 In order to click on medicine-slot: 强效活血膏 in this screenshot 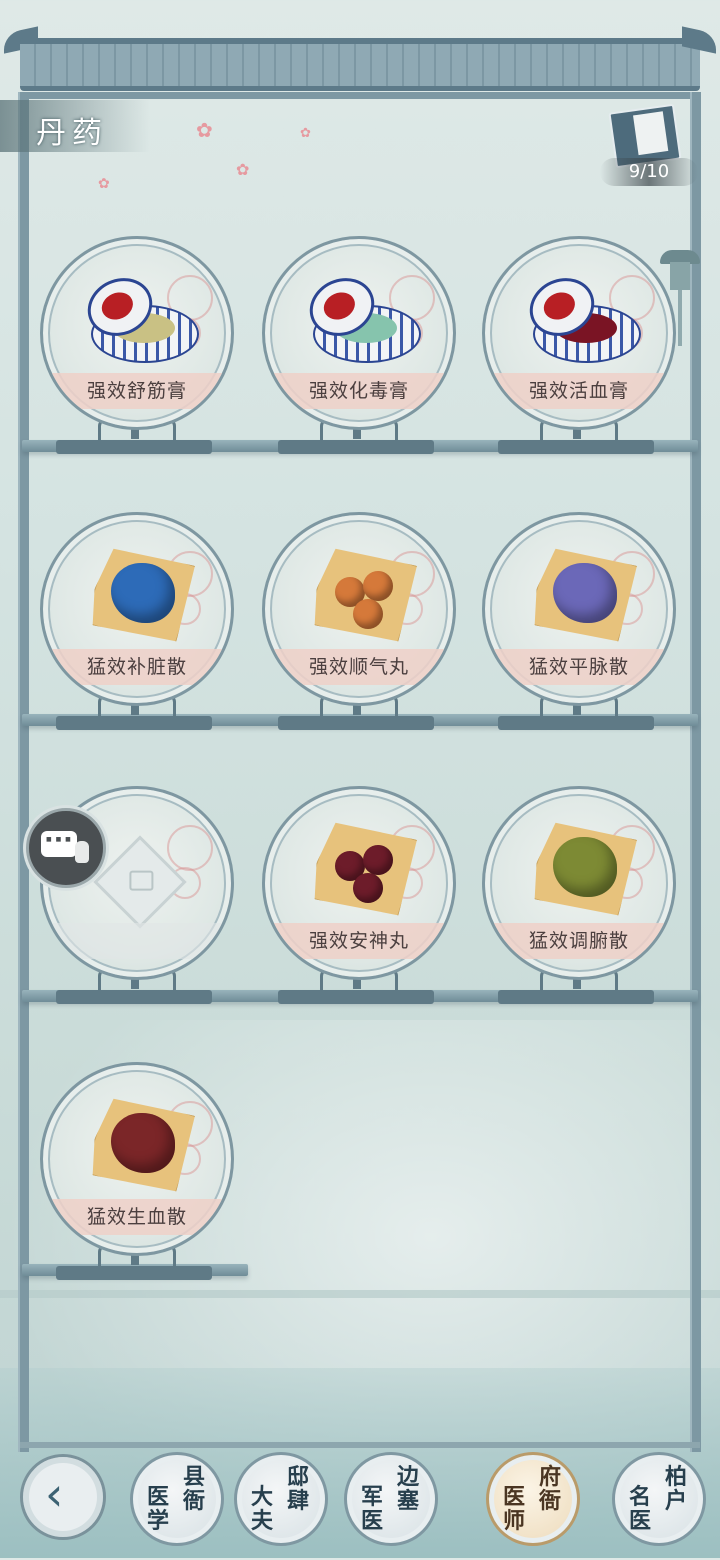, I will do `click(577, 352)`.